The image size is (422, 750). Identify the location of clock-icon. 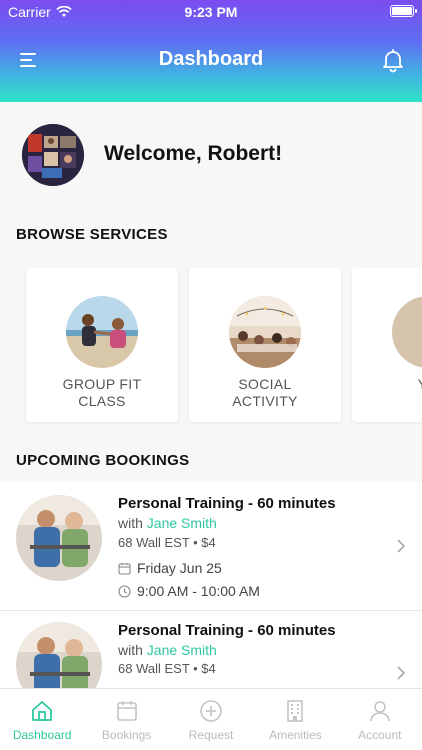
(124, 591).